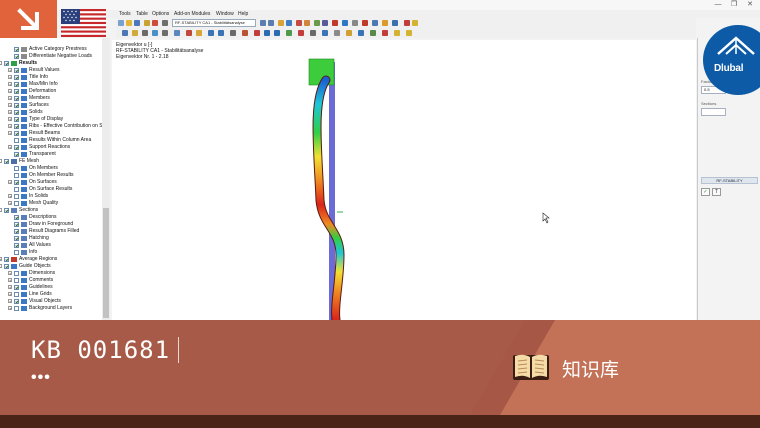  What do you see at coordinates (51, 56) in the screenshot?
I see `navigator-item: Differentiate Negative Loads` at bounding box center [51, 56].